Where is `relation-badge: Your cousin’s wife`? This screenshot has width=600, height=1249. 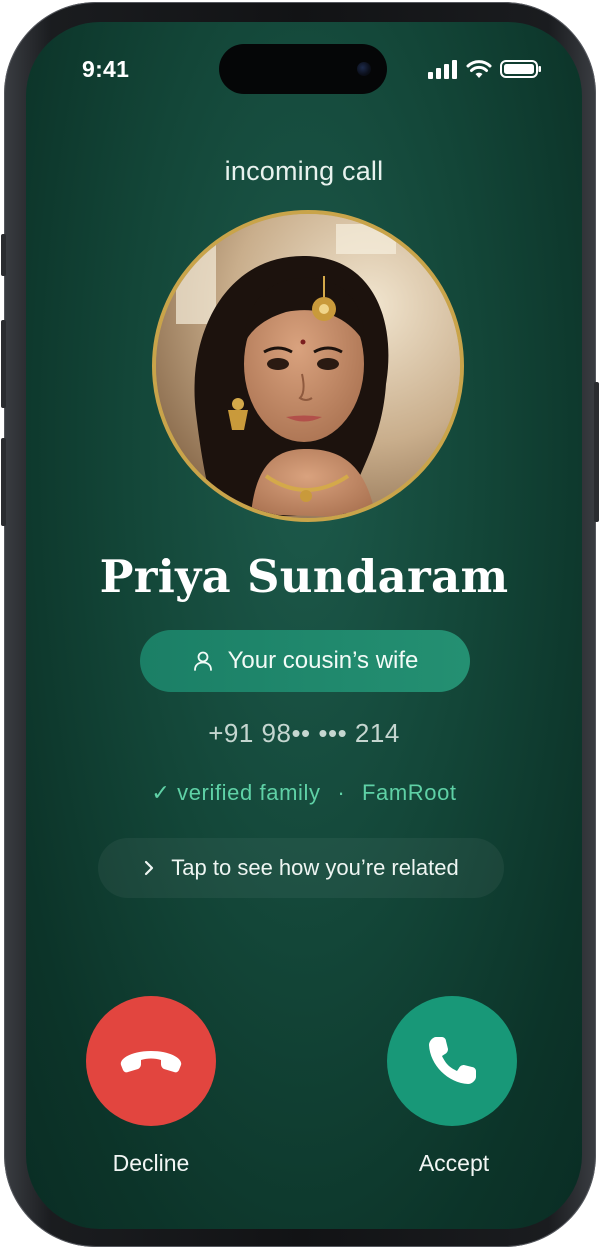
relation-badge: Your cousin’s wife is located at coordinates (305, 661).